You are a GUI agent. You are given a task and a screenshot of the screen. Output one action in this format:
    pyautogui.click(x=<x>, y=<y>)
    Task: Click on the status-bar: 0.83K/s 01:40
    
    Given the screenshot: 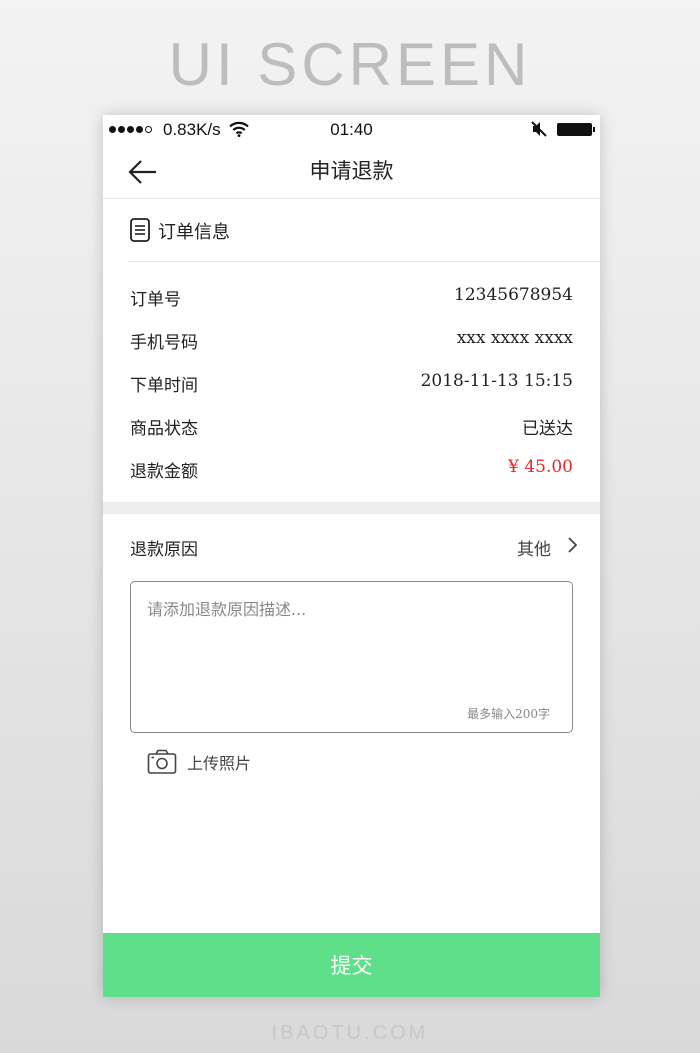 What is the action you would take?
    pyautogui.click(x=351, y=130)
    